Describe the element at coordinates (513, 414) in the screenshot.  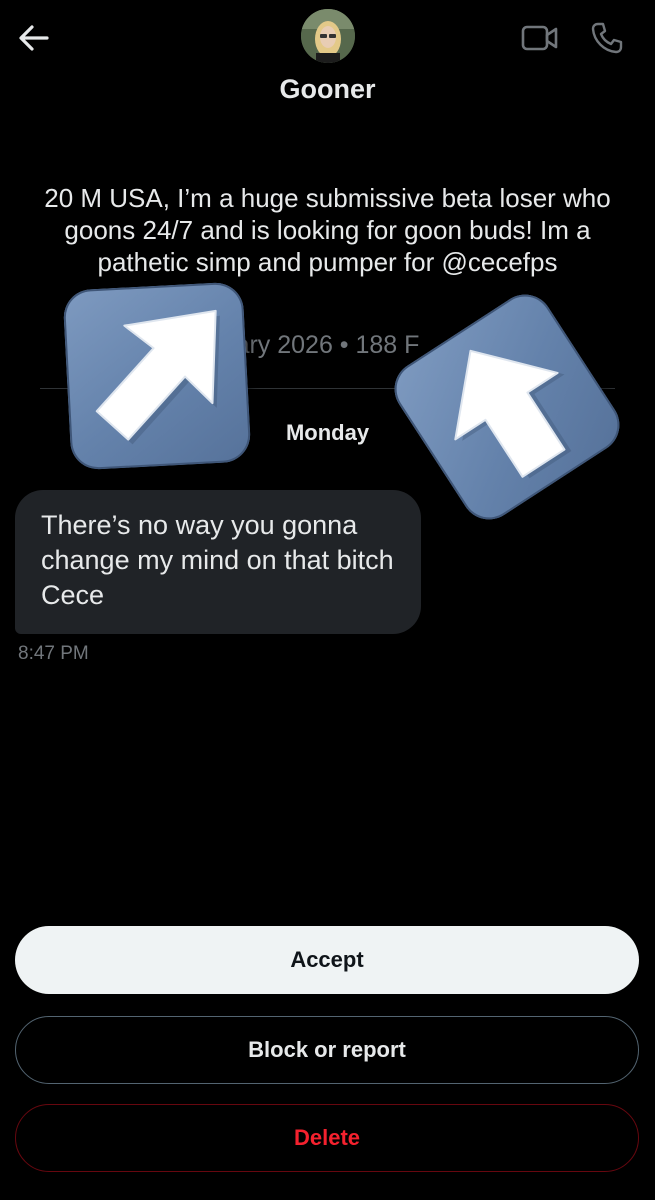
I see `arrow-up-icon` at that location.